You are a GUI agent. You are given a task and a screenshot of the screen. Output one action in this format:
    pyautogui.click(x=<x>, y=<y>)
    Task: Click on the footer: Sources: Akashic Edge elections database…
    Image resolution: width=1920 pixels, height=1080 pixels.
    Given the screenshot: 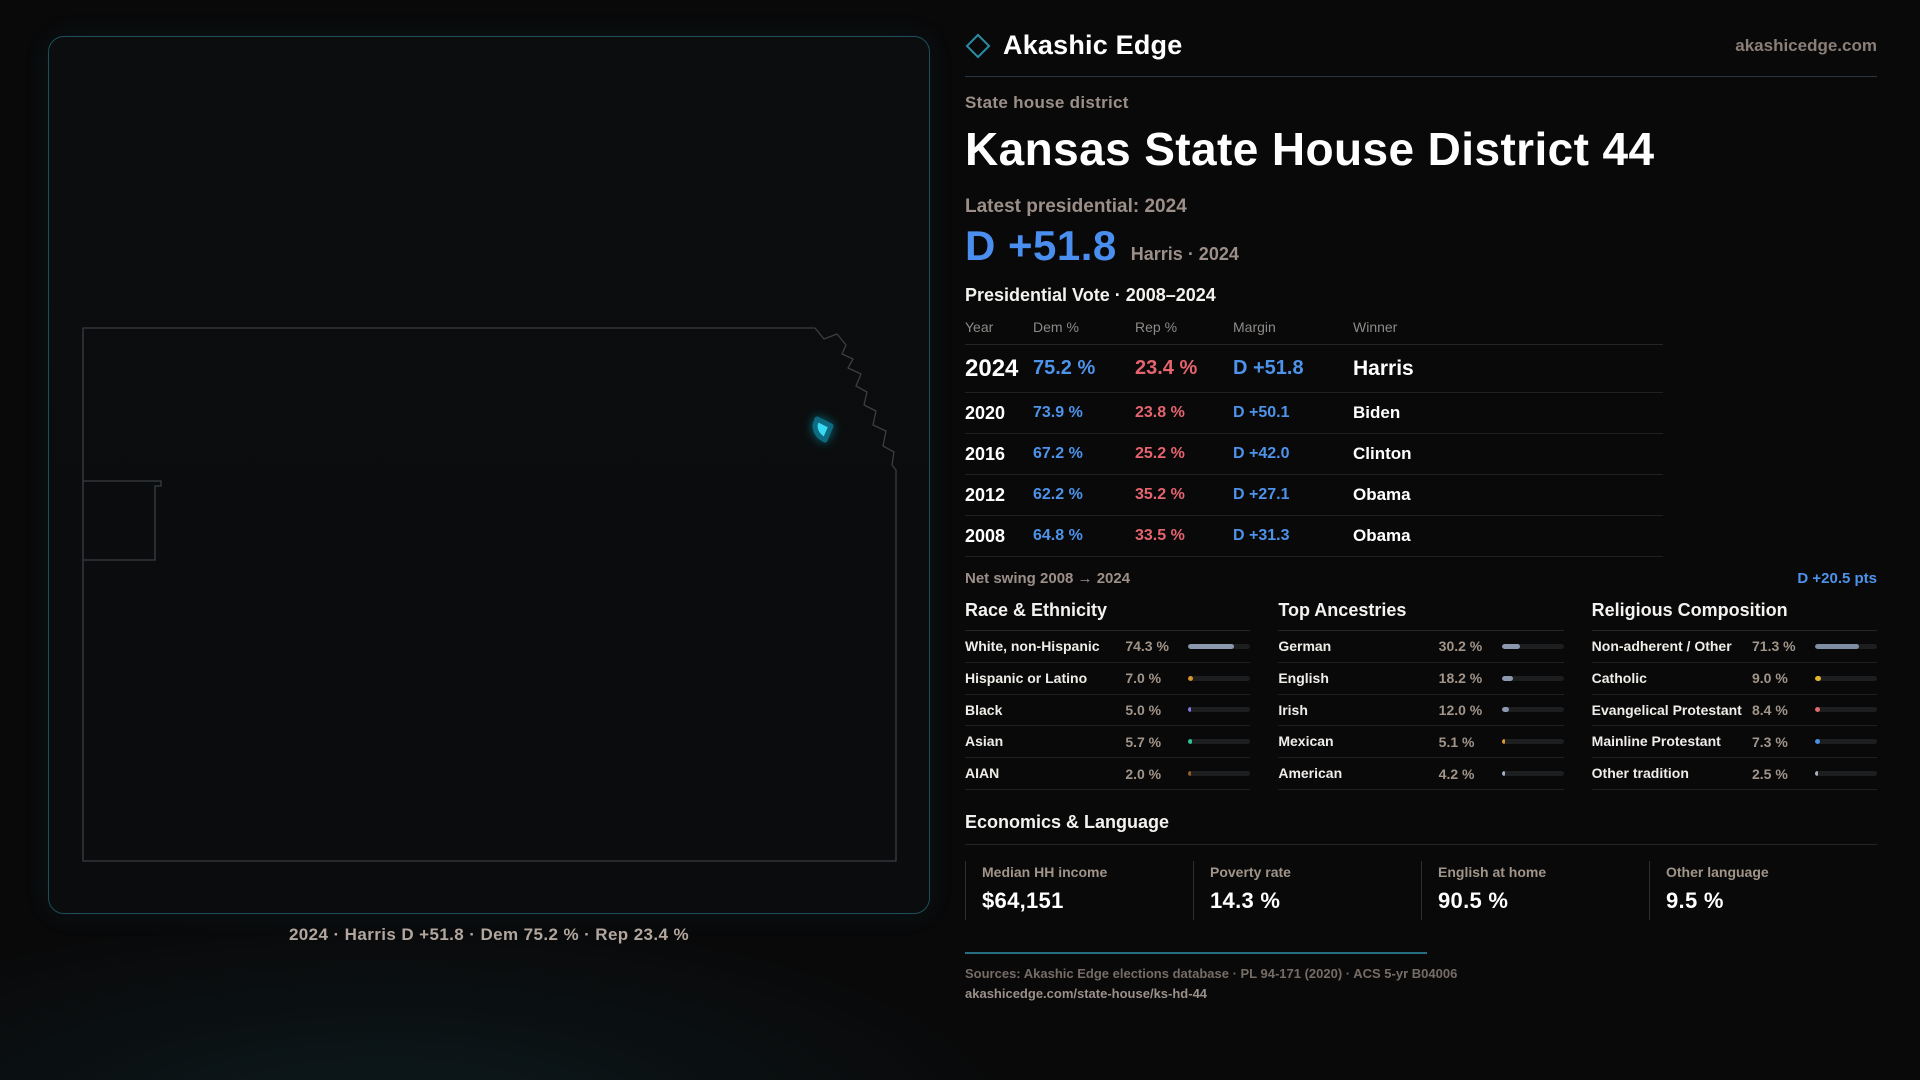 What is the action you would take?
    pyautogui.click(x=1421, y=976)
    